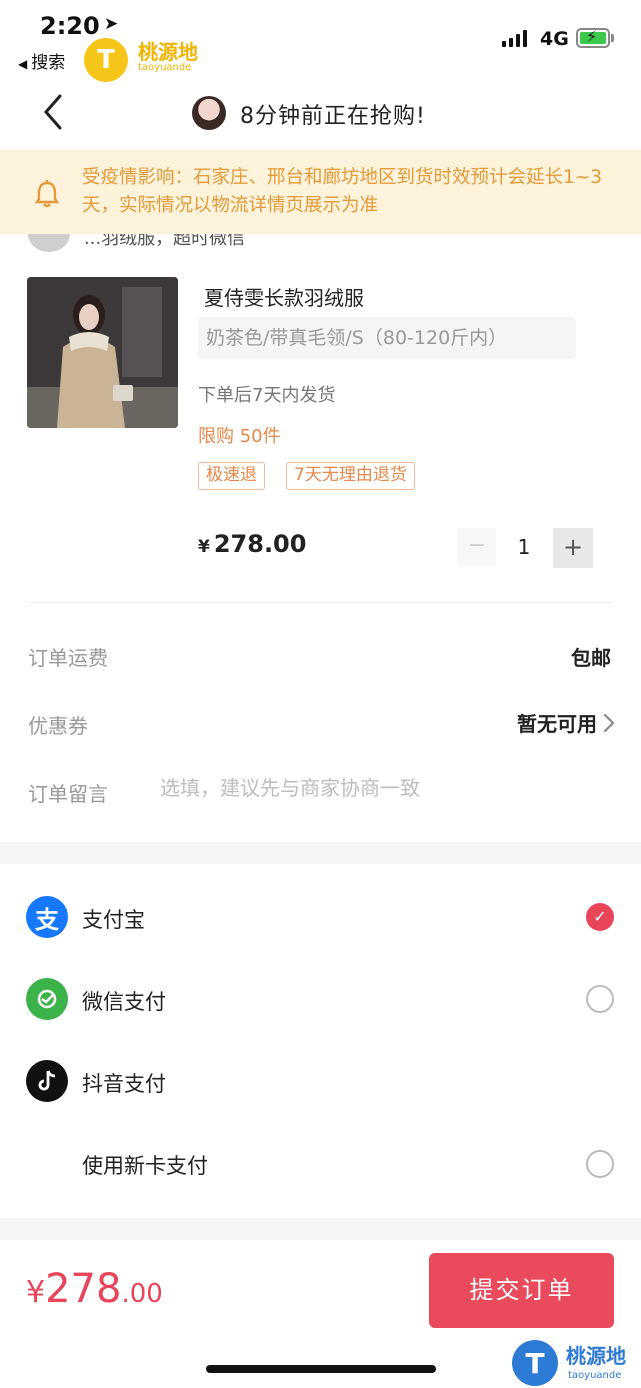 The image size is (641, 1388). Describe the element at coordinates (47, 194) in the screenshot. I see `bell-icon` at that location.